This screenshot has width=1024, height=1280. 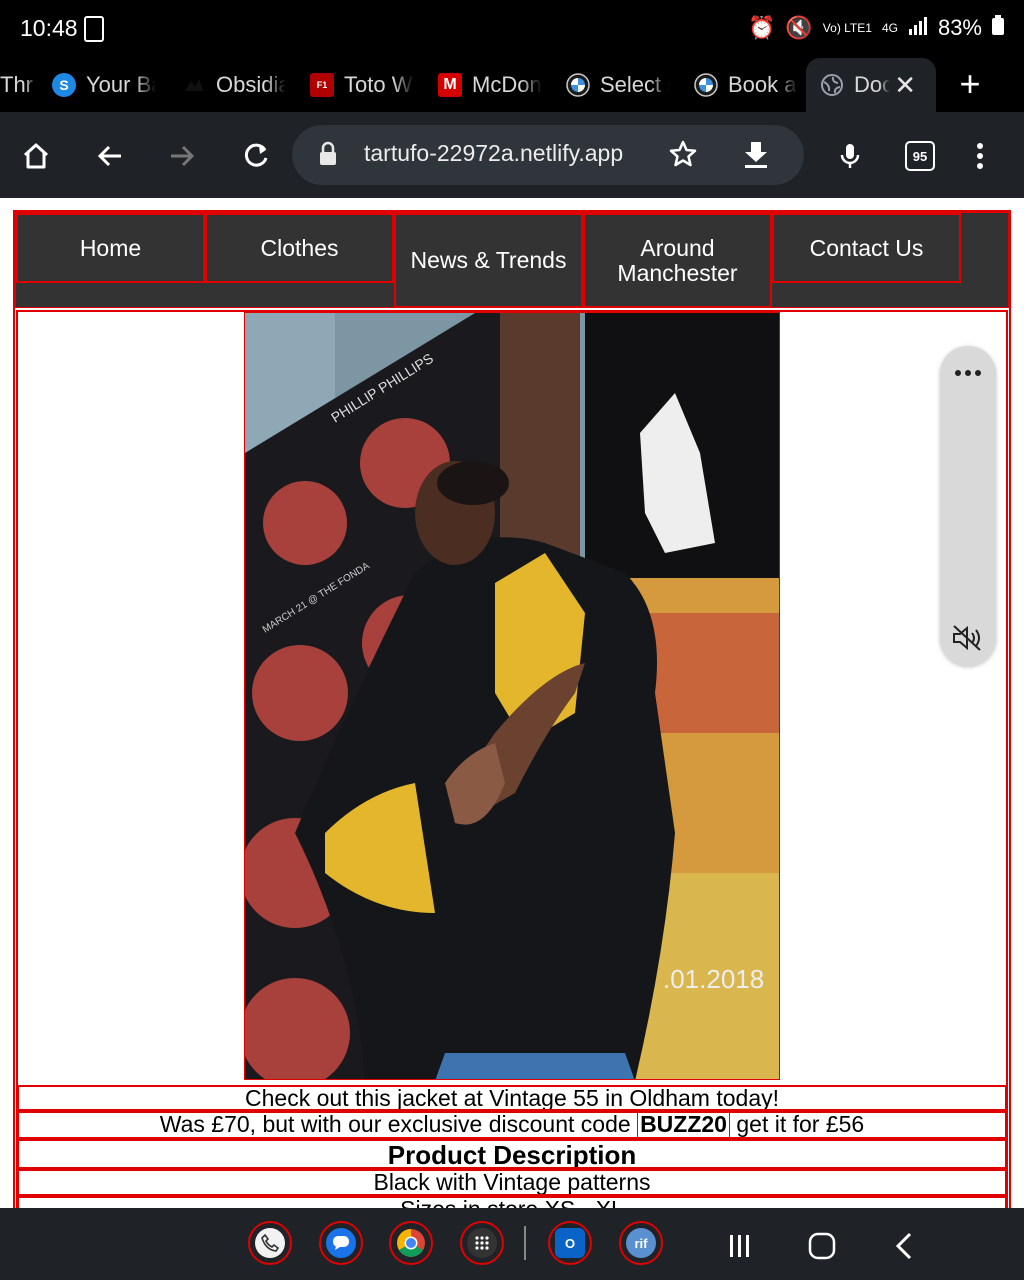 I want to click on tab-title: Select s, so click(x=635, y=84).